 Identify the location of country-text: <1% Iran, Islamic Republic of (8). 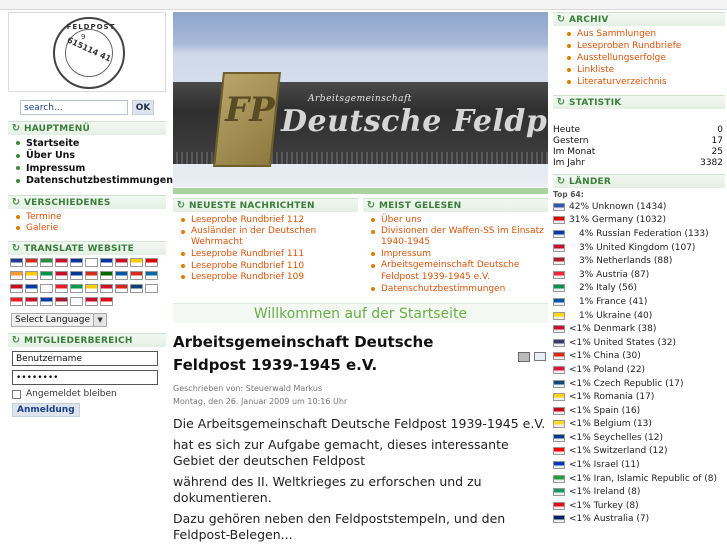
(643, 478).